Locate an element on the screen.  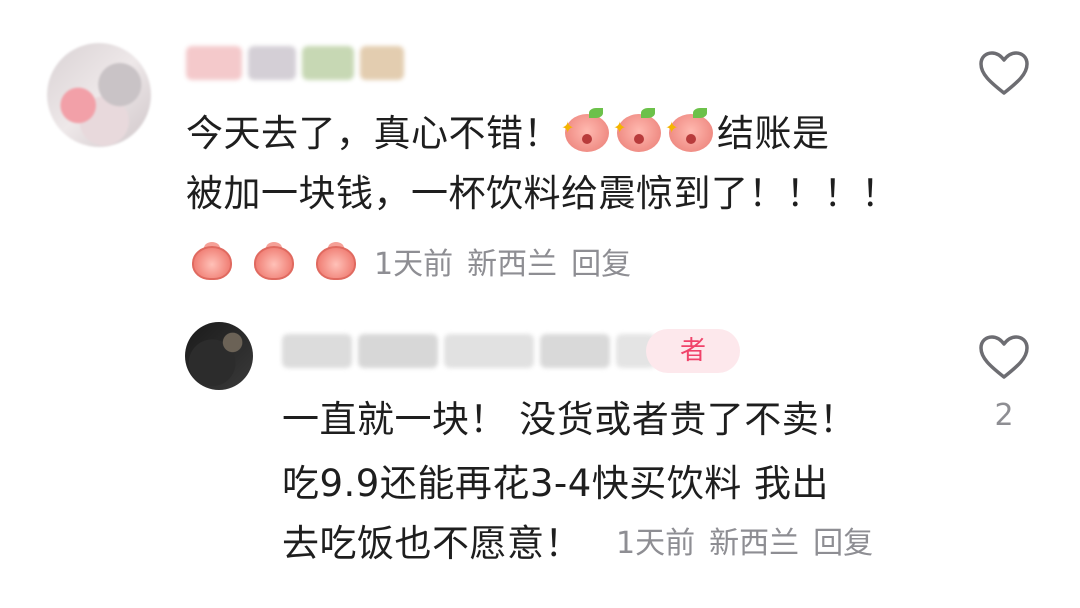
avatar is located at coordinates (99, 95).